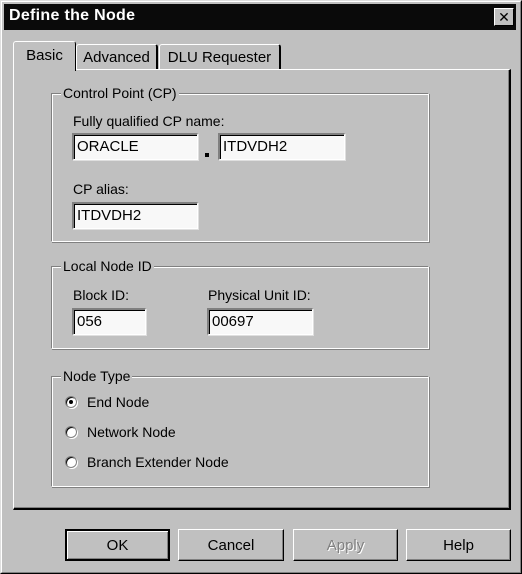 Image resolution: width=522 pixels, height=574 pixels. I want to click on local-node-id-group-label: Local Node ID, so click(107, 266).